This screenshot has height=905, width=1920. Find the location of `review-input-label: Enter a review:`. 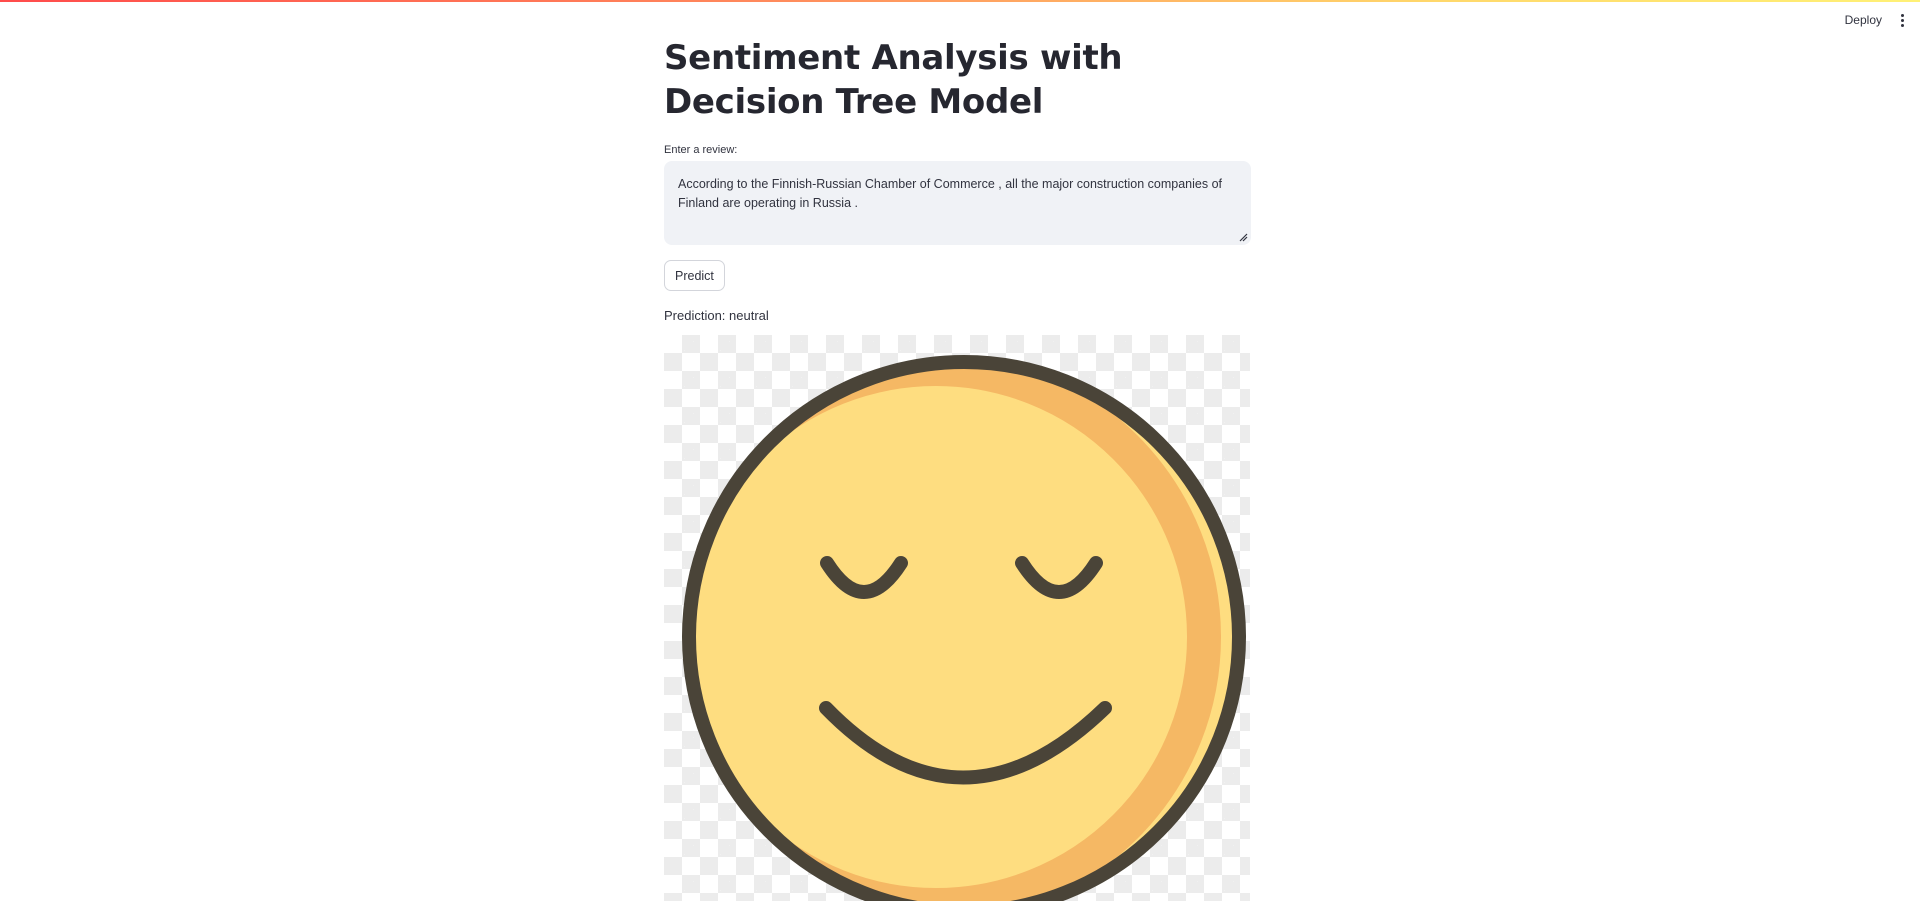

review-input-label: Enter a review: is located at coordinates (701, 150).